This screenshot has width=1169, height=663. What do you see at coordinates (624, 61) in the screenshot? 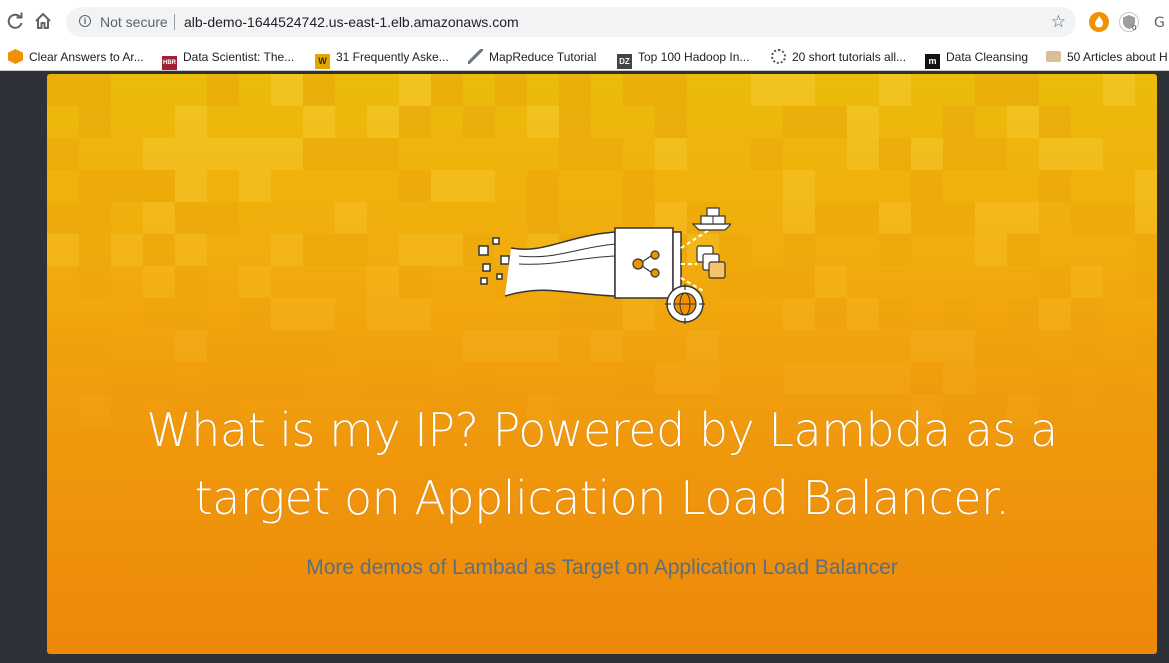
I see `dzone-icon: DZ` at bounding box center [624, 61].